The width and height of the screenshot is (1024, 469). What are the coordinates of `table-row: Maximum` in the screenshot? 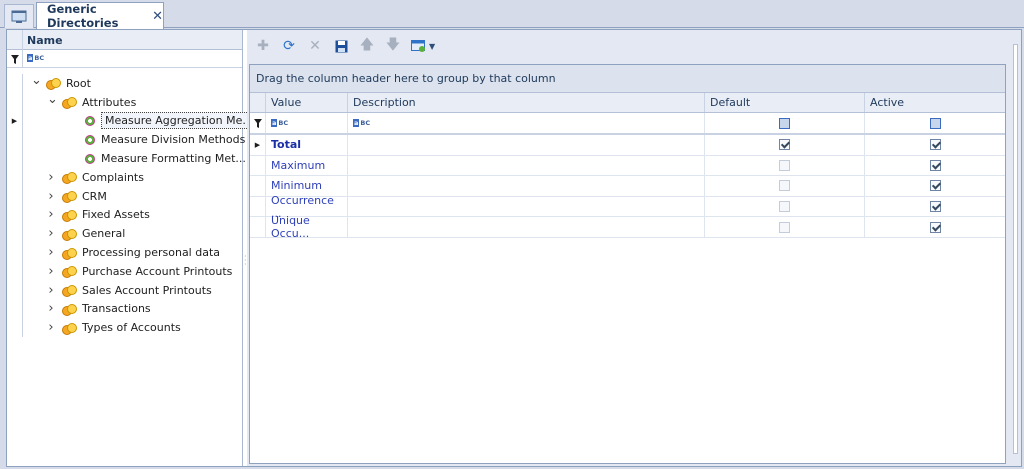 It's located at (627, 166).